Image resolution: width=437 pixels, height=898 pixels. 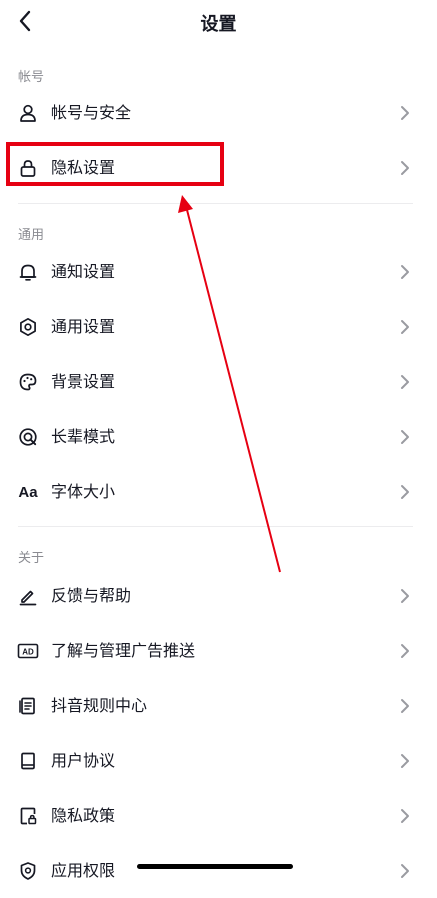 I want to click on item-label: 通知设置, so click(x=83, y=271).